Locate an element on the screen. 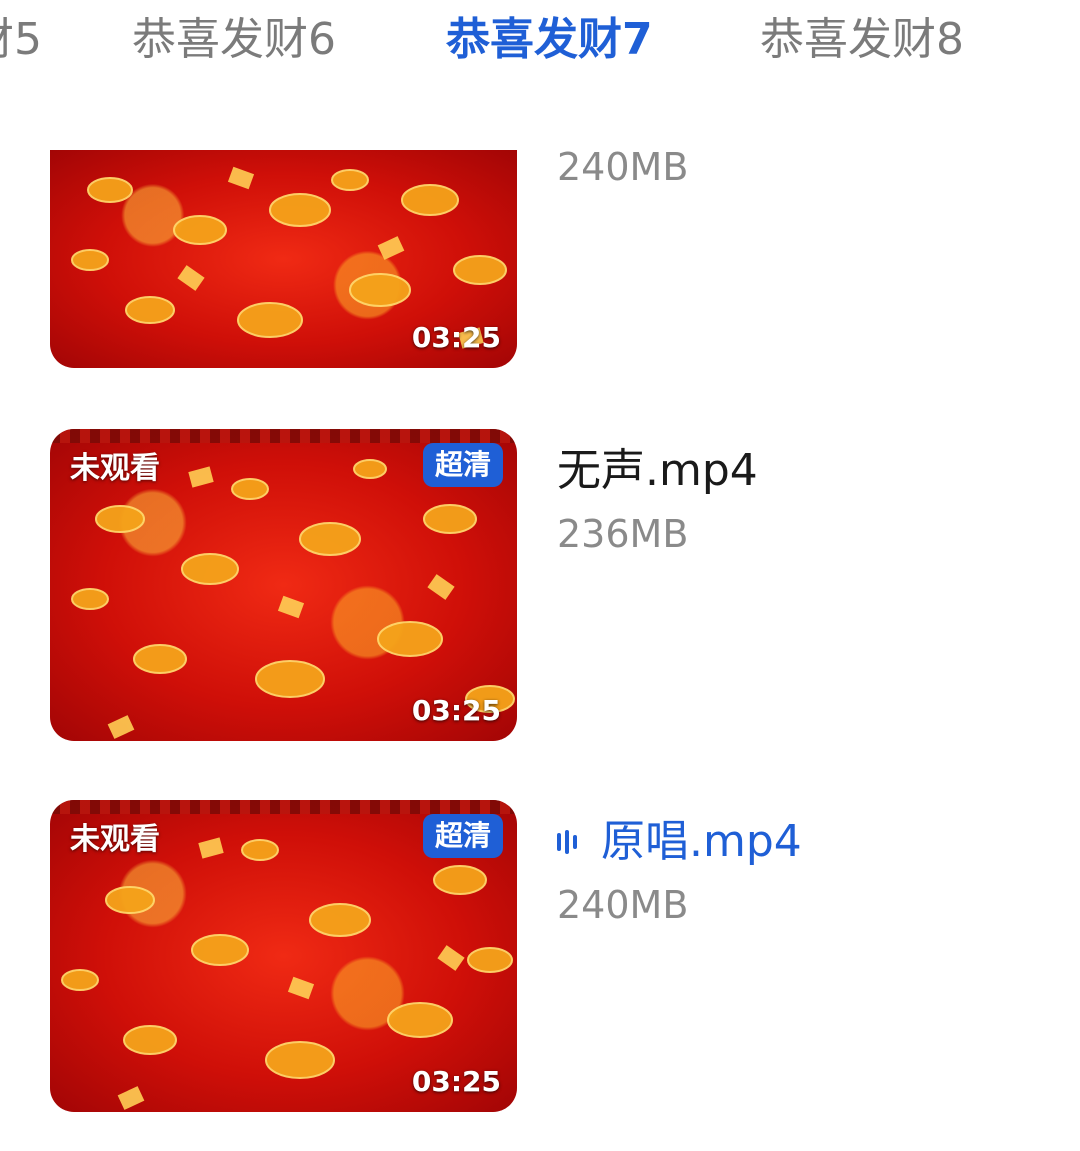 The height and width of the screenshot is (1151, 1080). video-info: 原唱.mp4 240MB is located at coordinates (679, 872).